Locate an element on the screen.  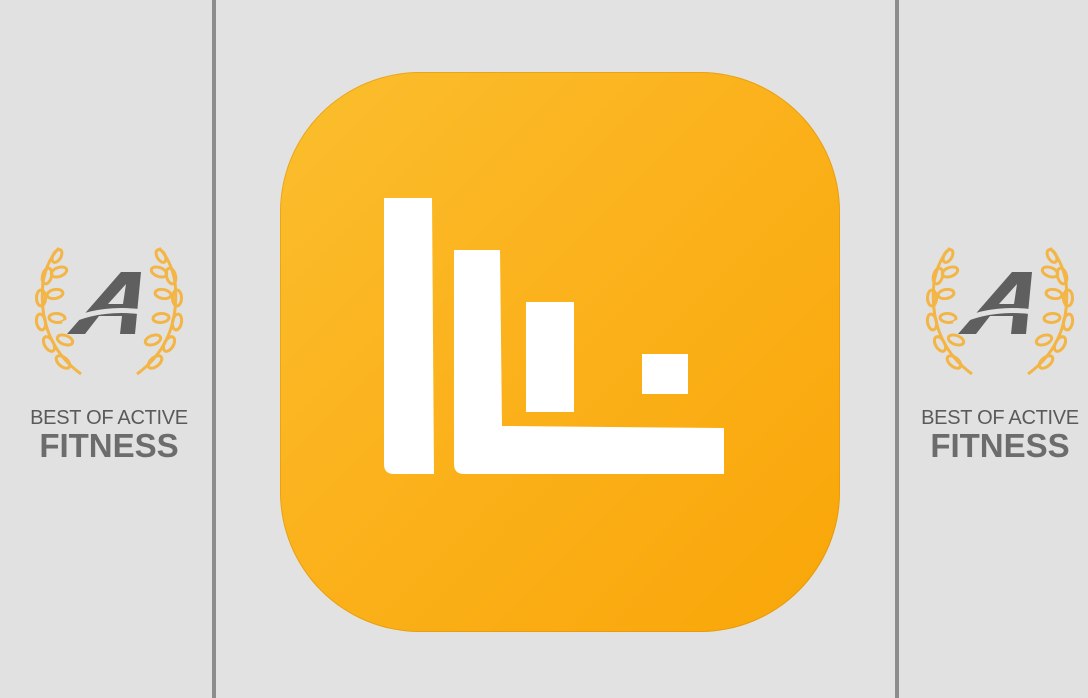
best-of-active-badge-right: BEST OF ACTIVE FITNESS is located at coordinates (996, 353).